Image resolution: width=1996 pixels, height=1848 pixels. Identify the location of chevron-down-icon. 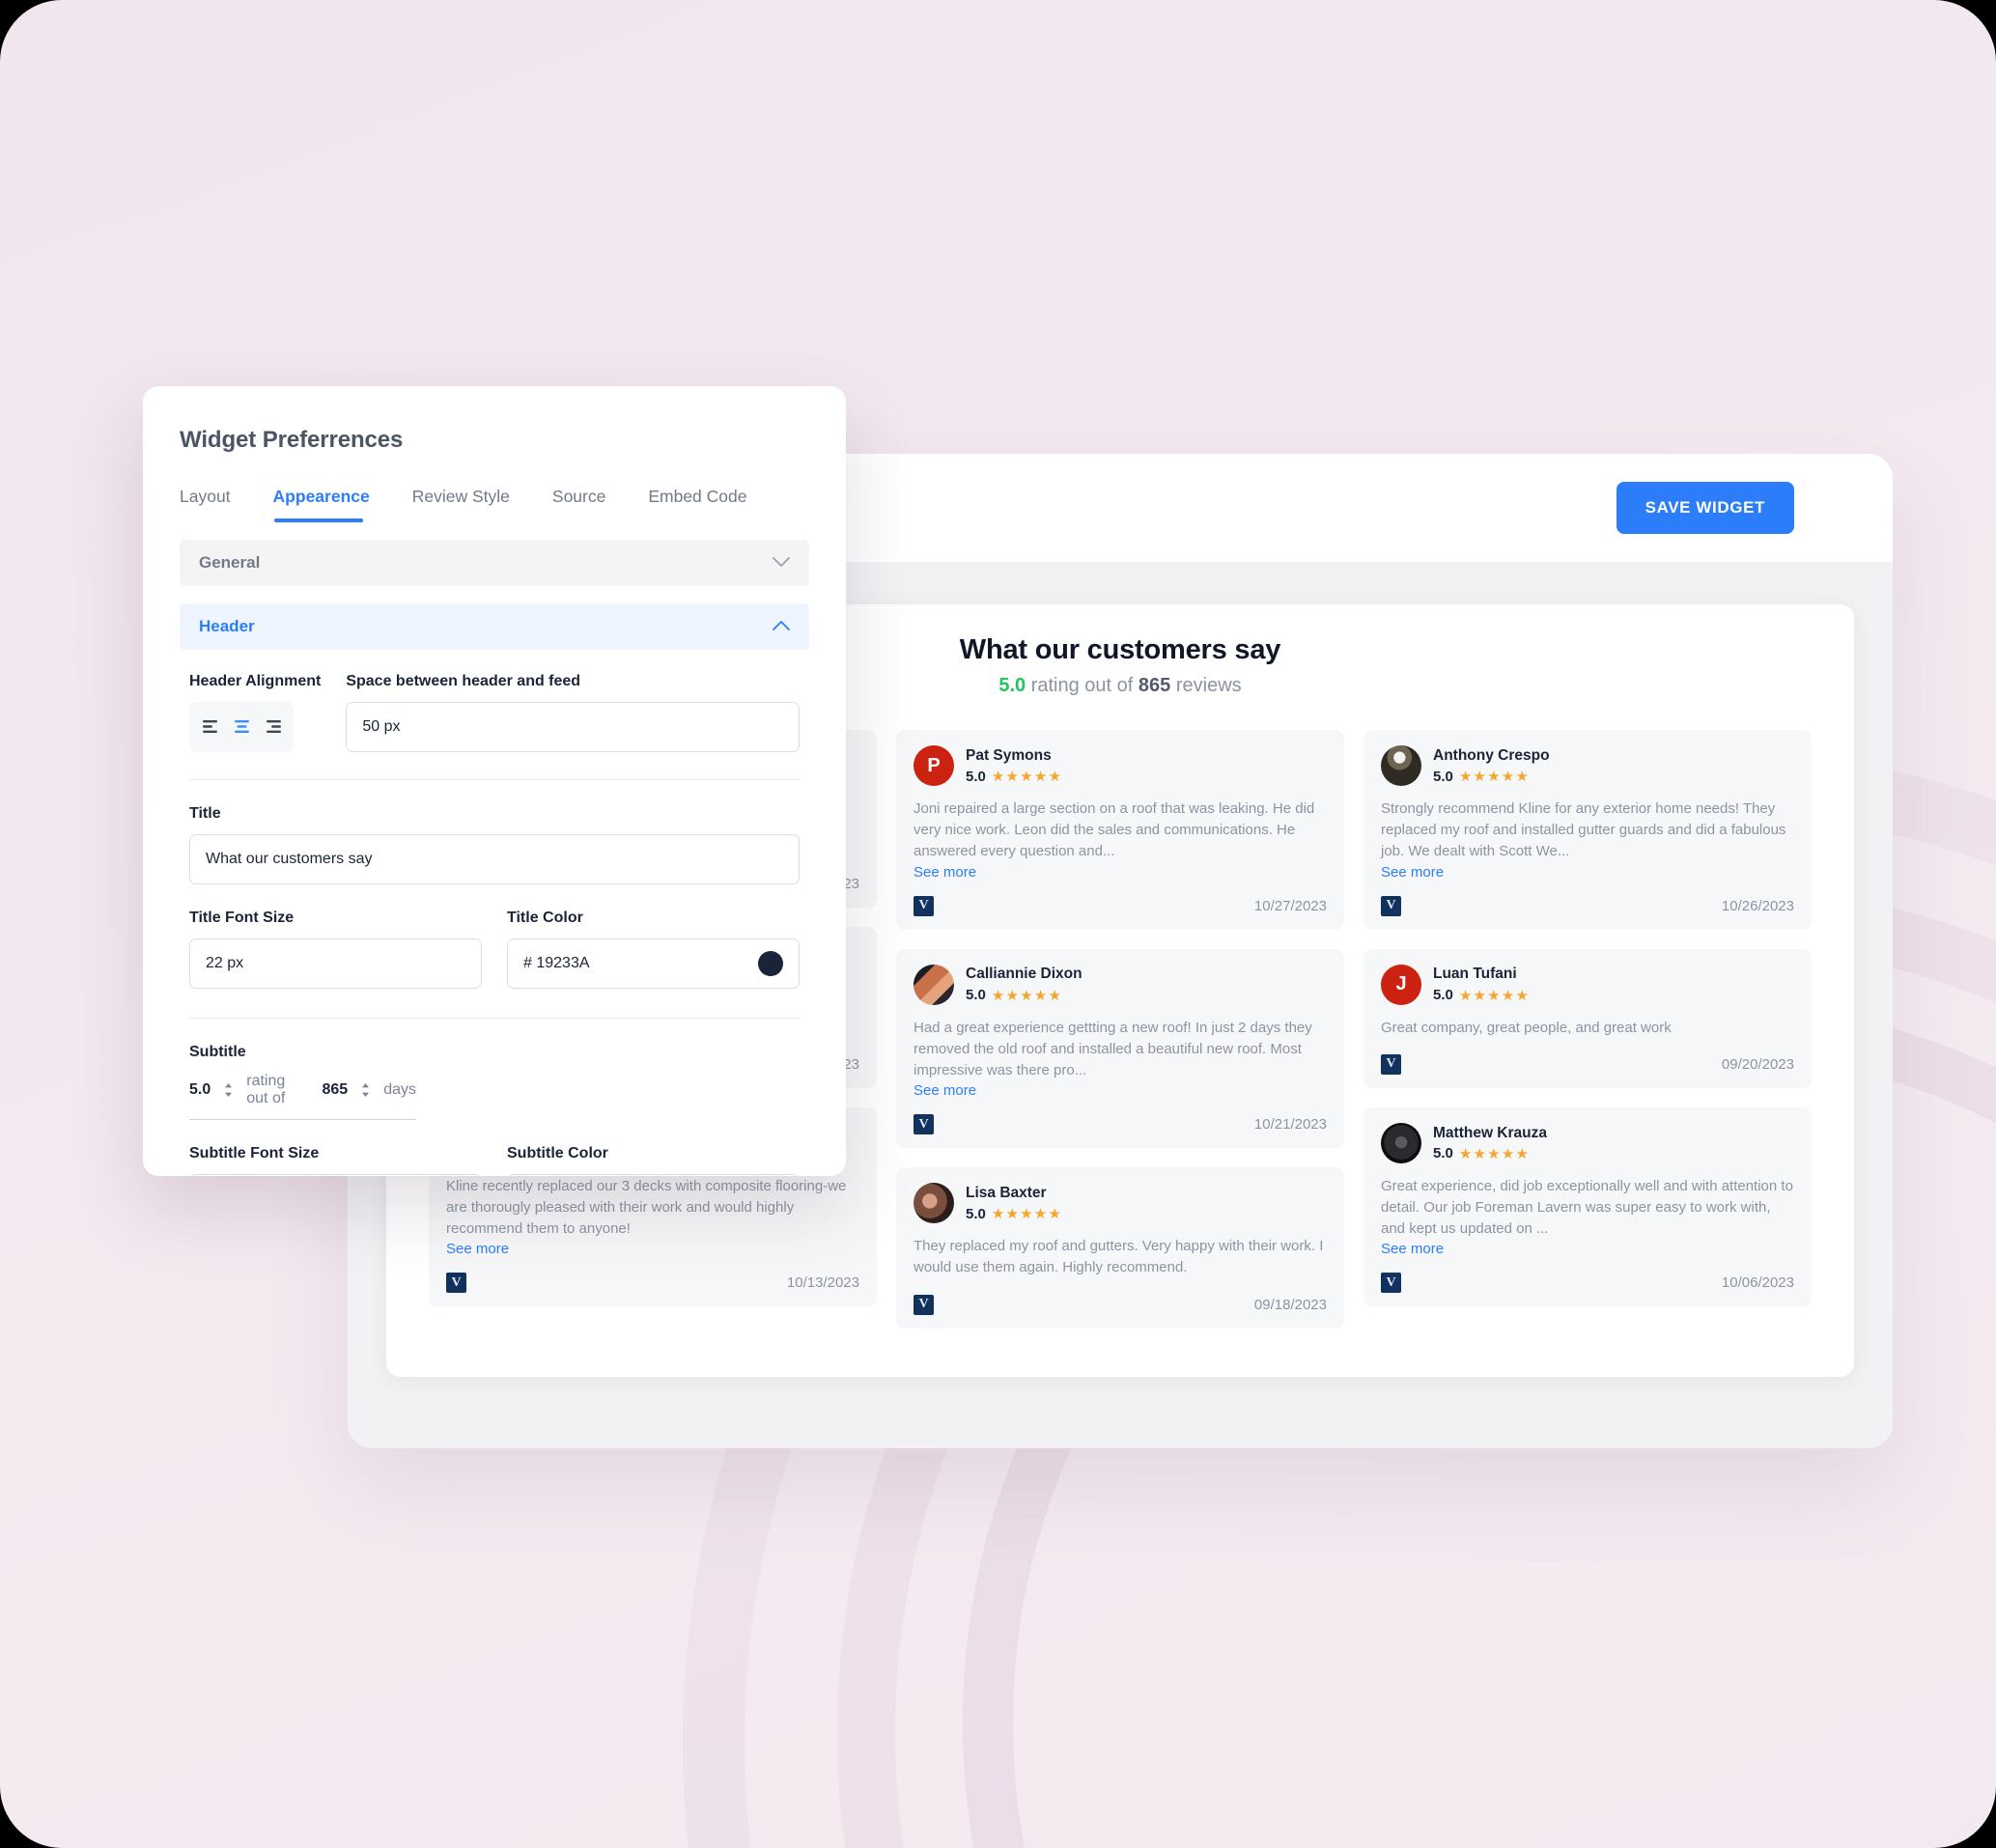
(781, 563).